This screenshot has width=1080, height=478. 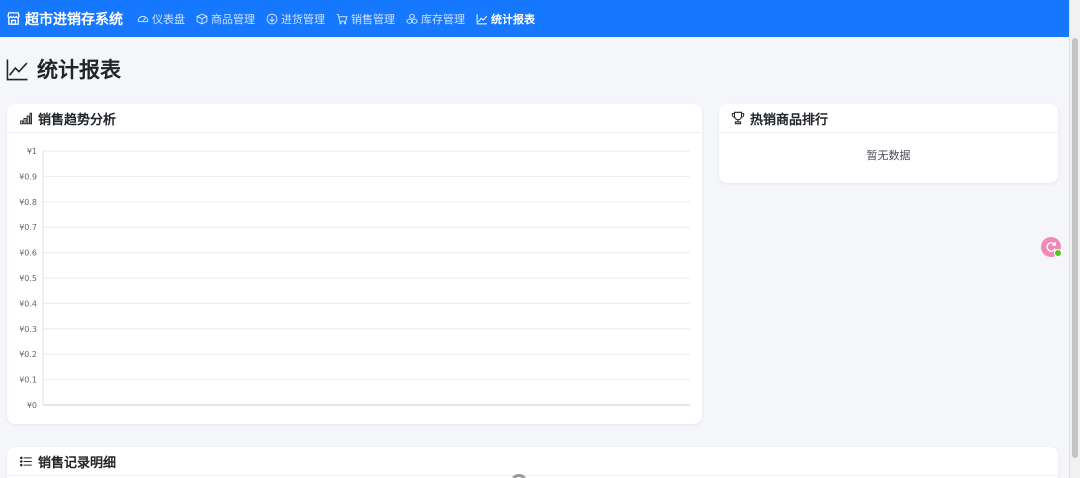 What do you see at coordinates (28, 329) in the screenshot?
I see `y-tick-label: ¥0.3` at bounding box center [28, 329].